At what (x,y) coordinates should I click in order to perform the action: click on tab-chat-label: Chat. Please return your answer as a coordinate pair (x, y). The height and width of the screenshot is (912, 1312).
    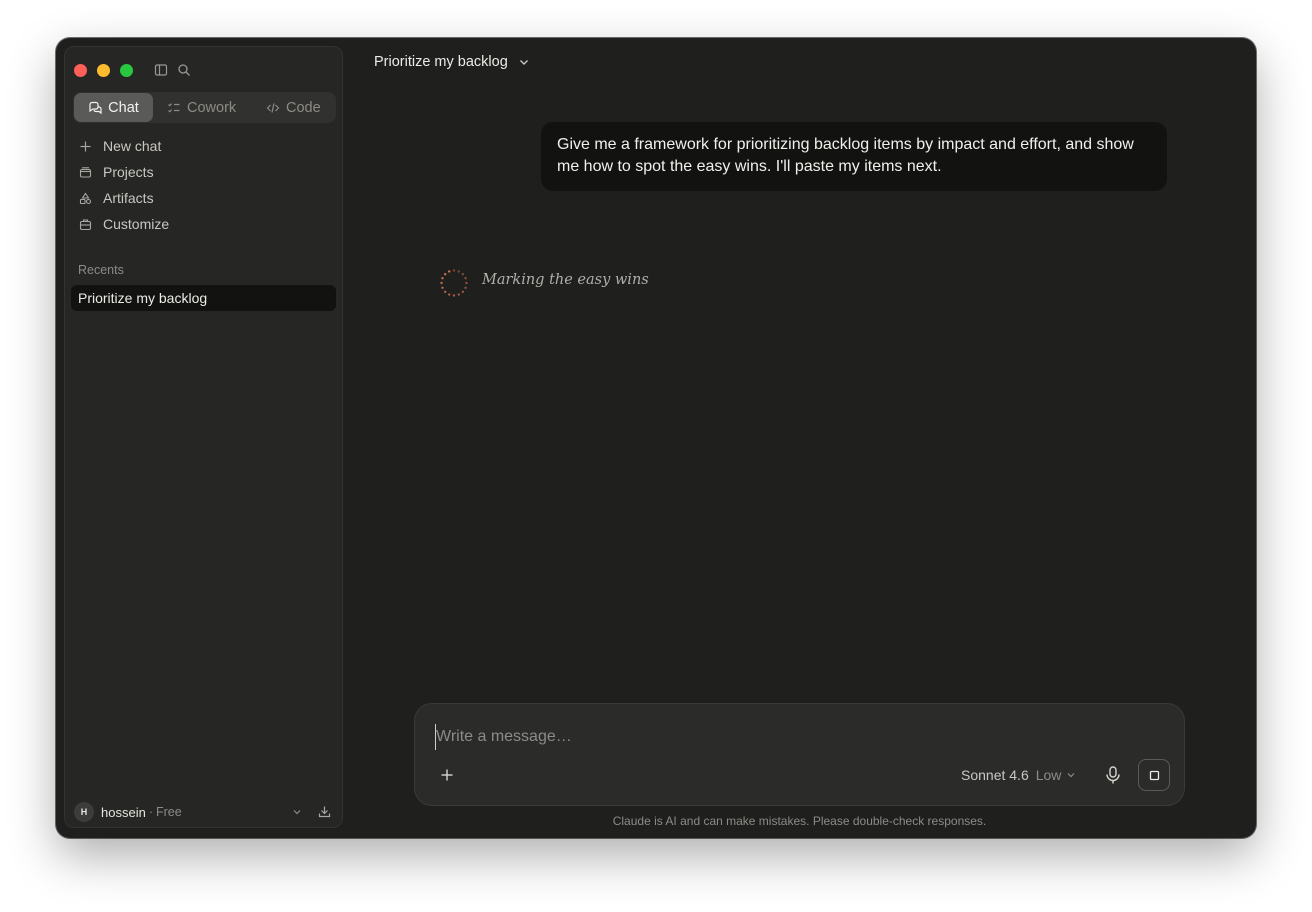
    Looking at the image, I should click on (123, 107).